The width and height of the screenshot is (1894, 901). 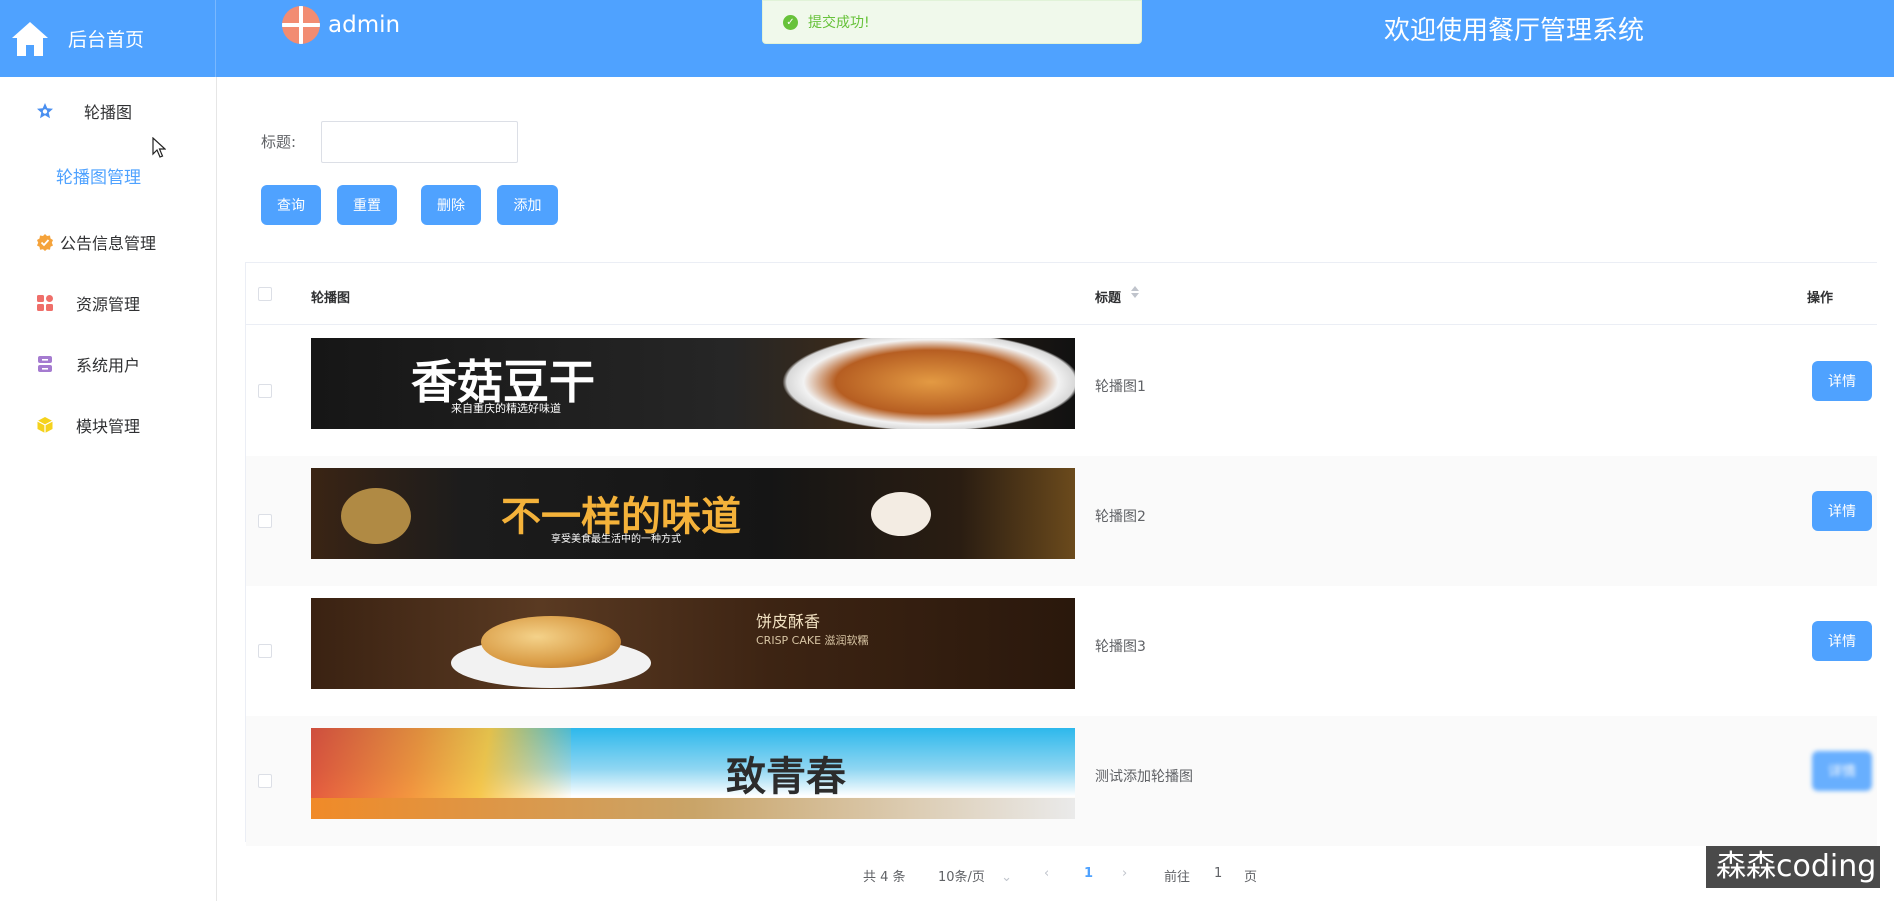 What do you see at coordinates (1120, 647) in the screenshot?
I see `row-title: 轮播图3` at bounding box center [1120, 647].